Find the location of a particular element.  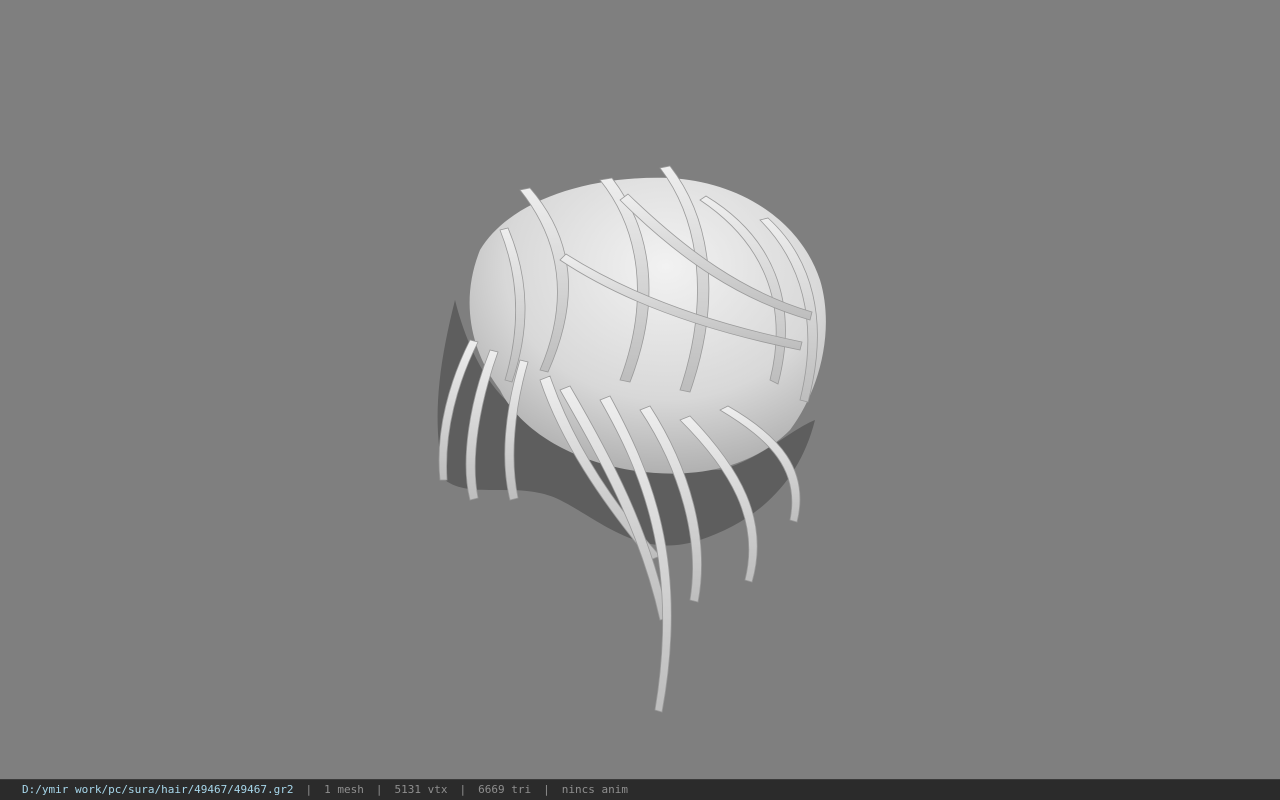

anim-status: nincs anim is located at coordinates (594, 789).